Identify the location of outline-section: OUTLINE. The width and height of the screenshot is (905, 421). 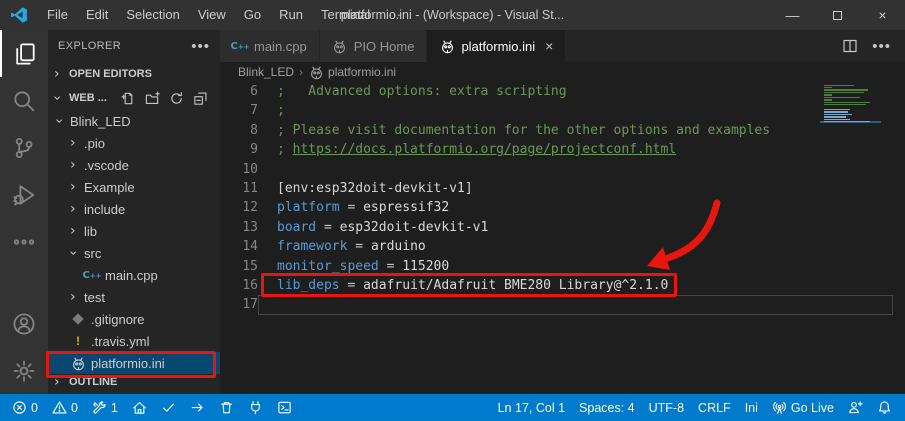
(134, 382).